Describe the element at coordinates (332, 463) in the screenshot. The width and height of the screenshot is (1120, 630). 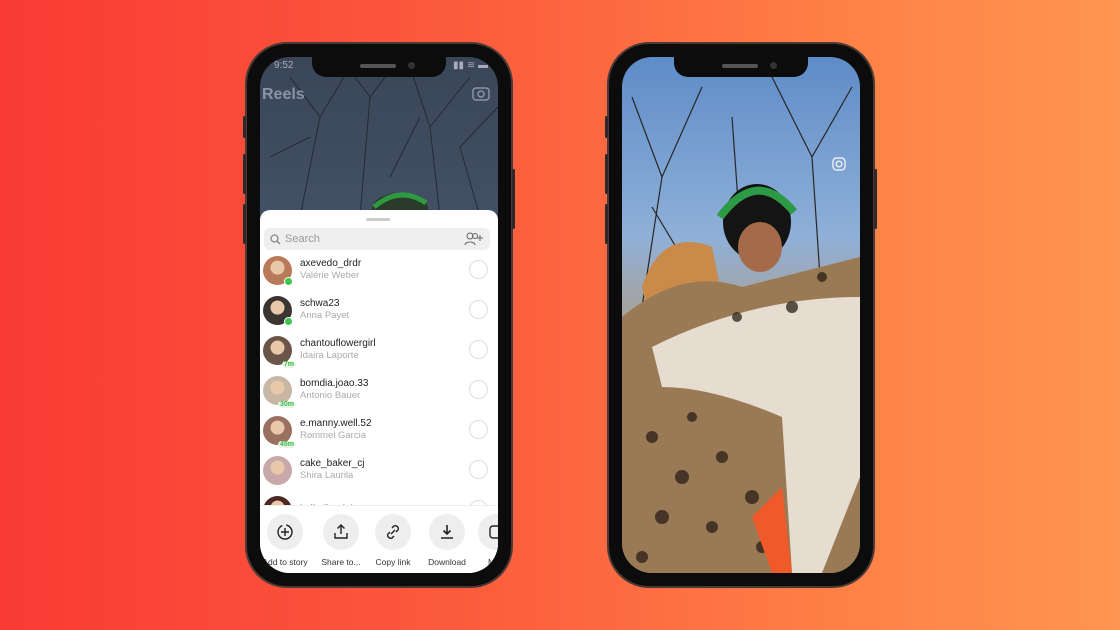
I see `username: cake_baker_cj` at that location.